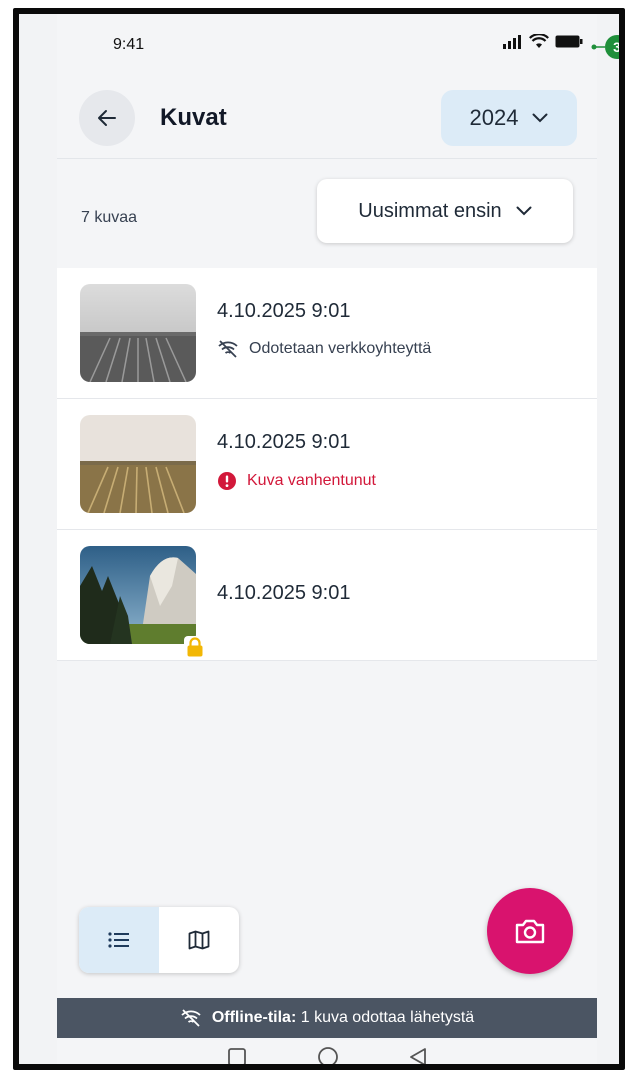 The width and height of the screenshot is (638, 1079). Describe the element at coordinates (494, 117) in the screenshot. I see `year-label: 2024` at that location.